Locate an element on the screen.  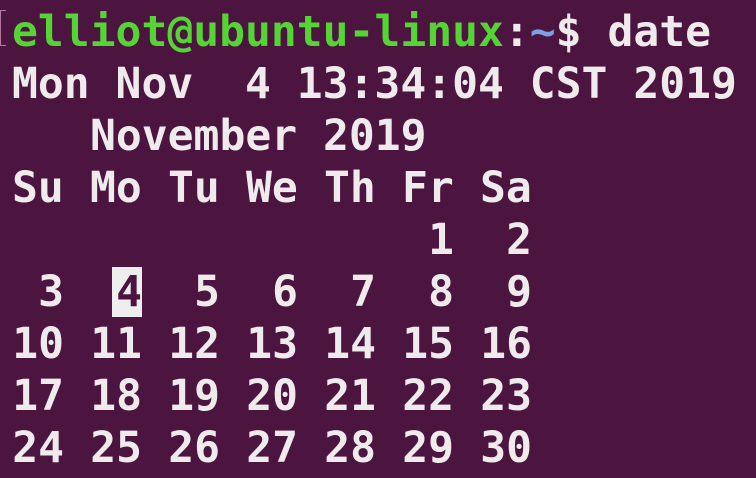
calendar-day: 8 is located at coordinates (441, 292).